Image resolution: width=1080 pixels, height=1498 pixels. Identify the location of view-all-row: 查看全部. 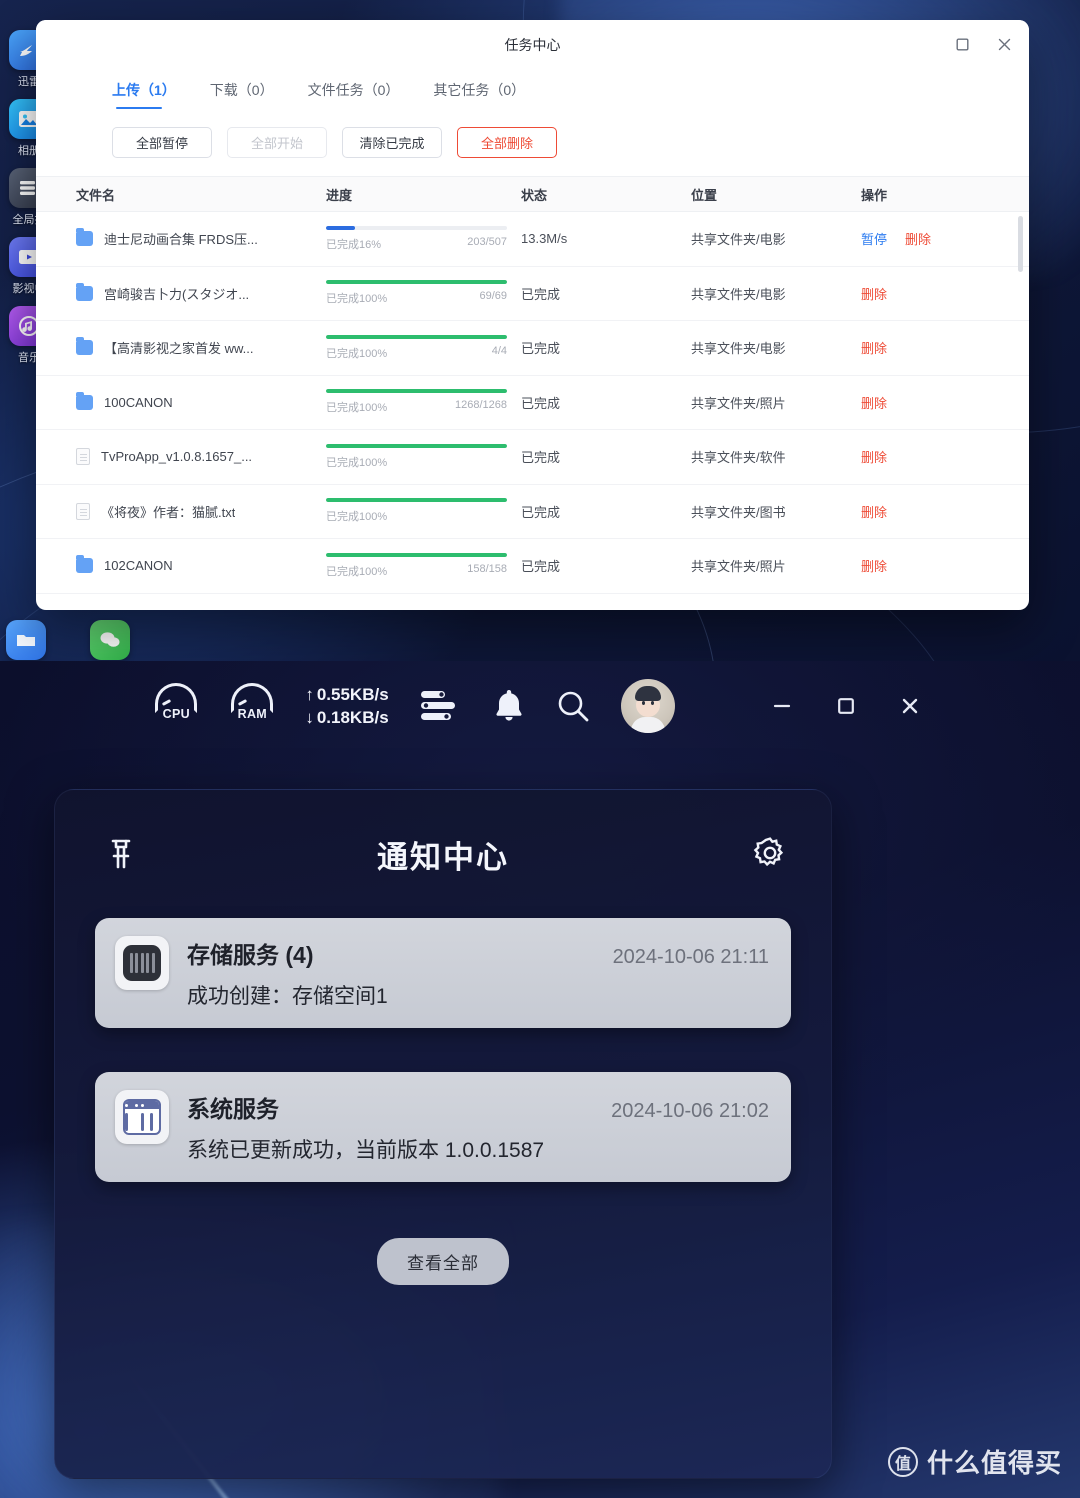
(443, 1261).